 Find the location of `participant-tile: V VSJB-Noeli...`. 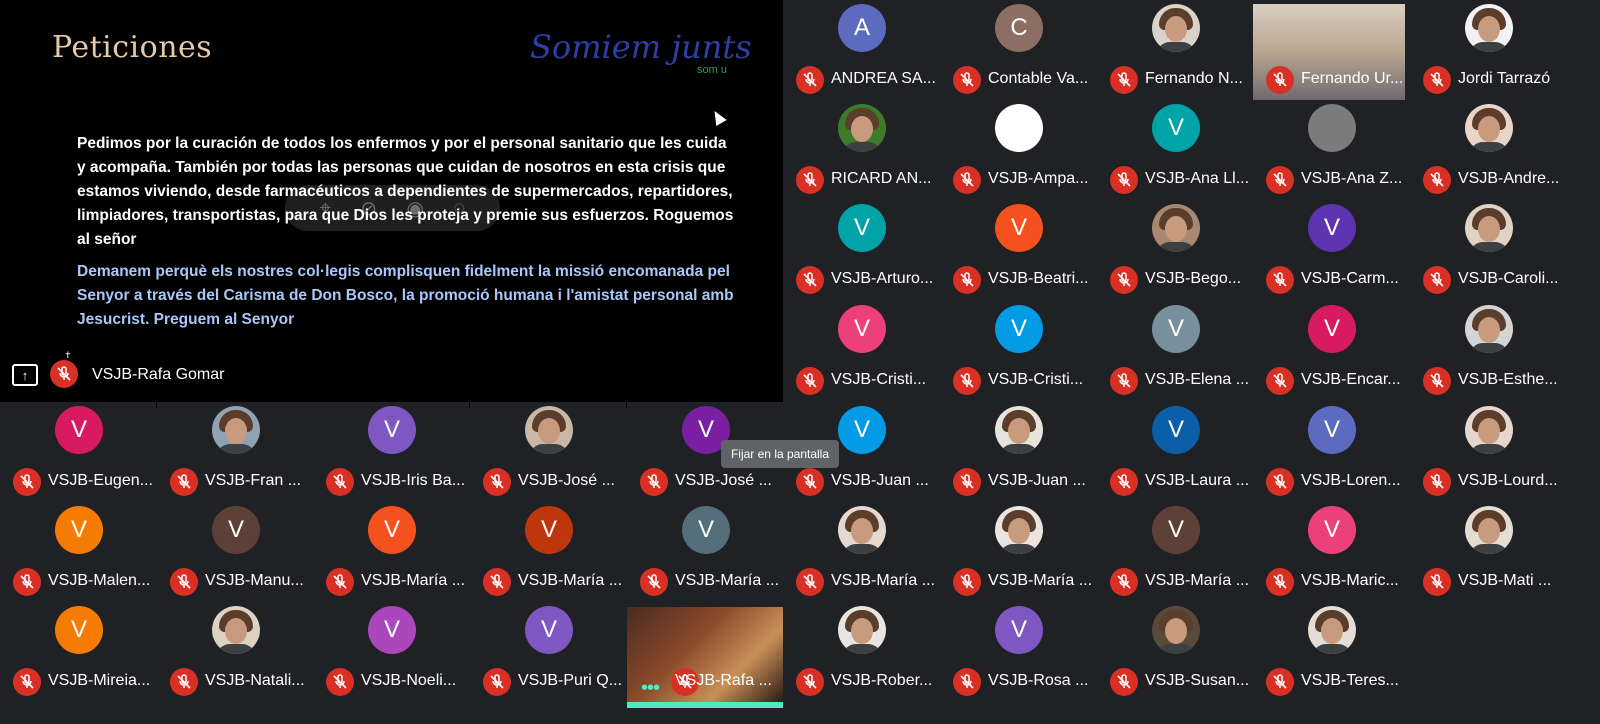

participant-tile: V VSJB-Noeli... is located at coordinates (391, 652).